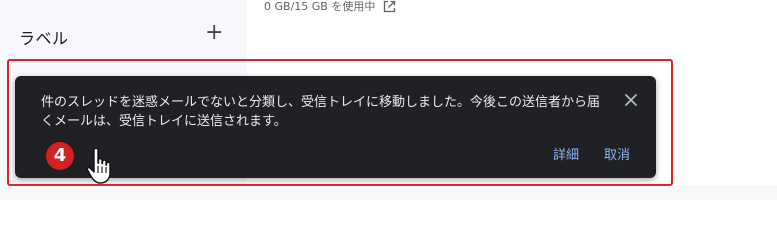 The height and width of the screenshot is (240, 777). What do you see at coordinates (98, 165) in the screenshot?
I see `hand-pointer-icon` at bounding box center [98, 165].